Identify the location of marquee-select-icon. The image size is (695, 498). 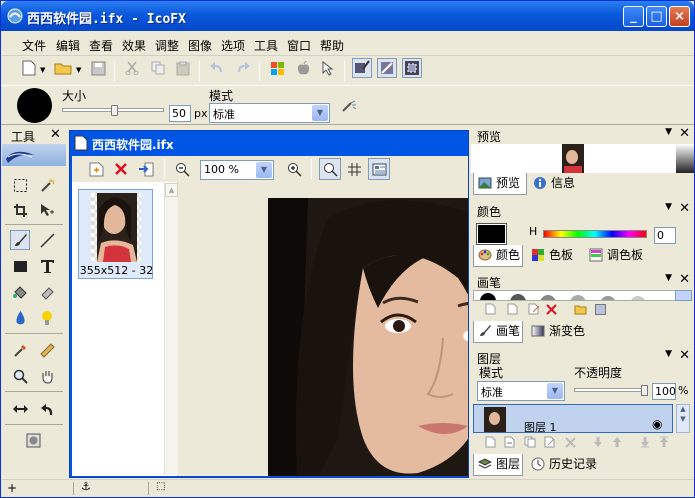
(20, 185).